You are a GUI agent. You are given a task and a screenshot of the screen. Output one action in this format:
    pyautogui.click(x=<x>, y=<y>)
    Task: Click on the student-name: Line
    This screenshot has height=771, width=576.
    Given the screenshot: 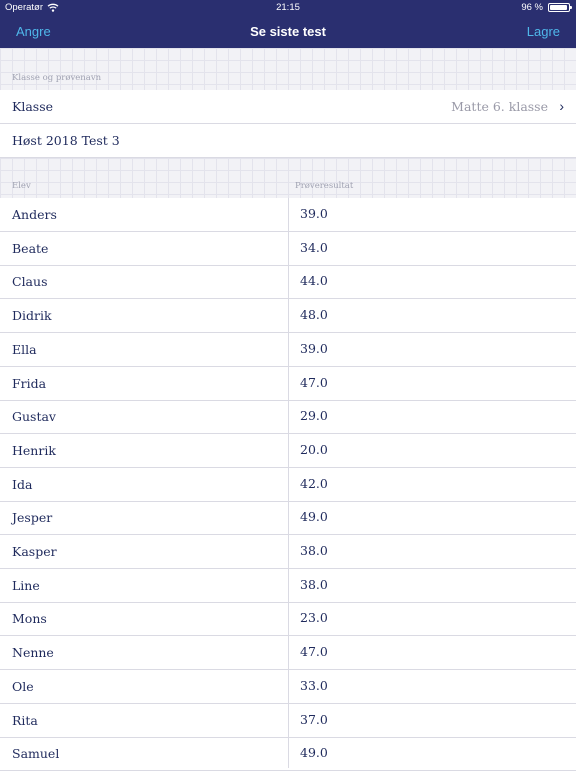 What is the action you would take?
    pyautogui.click(x=26, y=585)
    